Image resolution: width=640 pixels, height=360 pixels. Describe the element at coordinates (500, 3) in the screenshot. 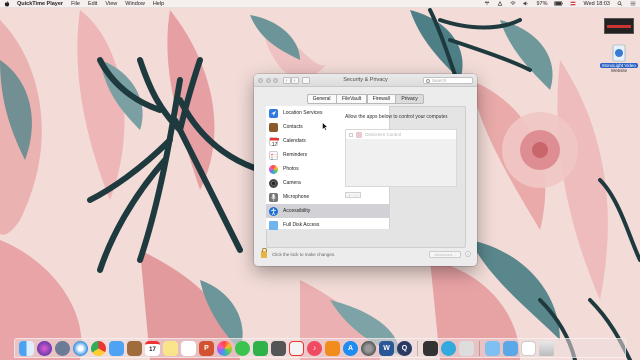

I see `drive-icon` at that location.